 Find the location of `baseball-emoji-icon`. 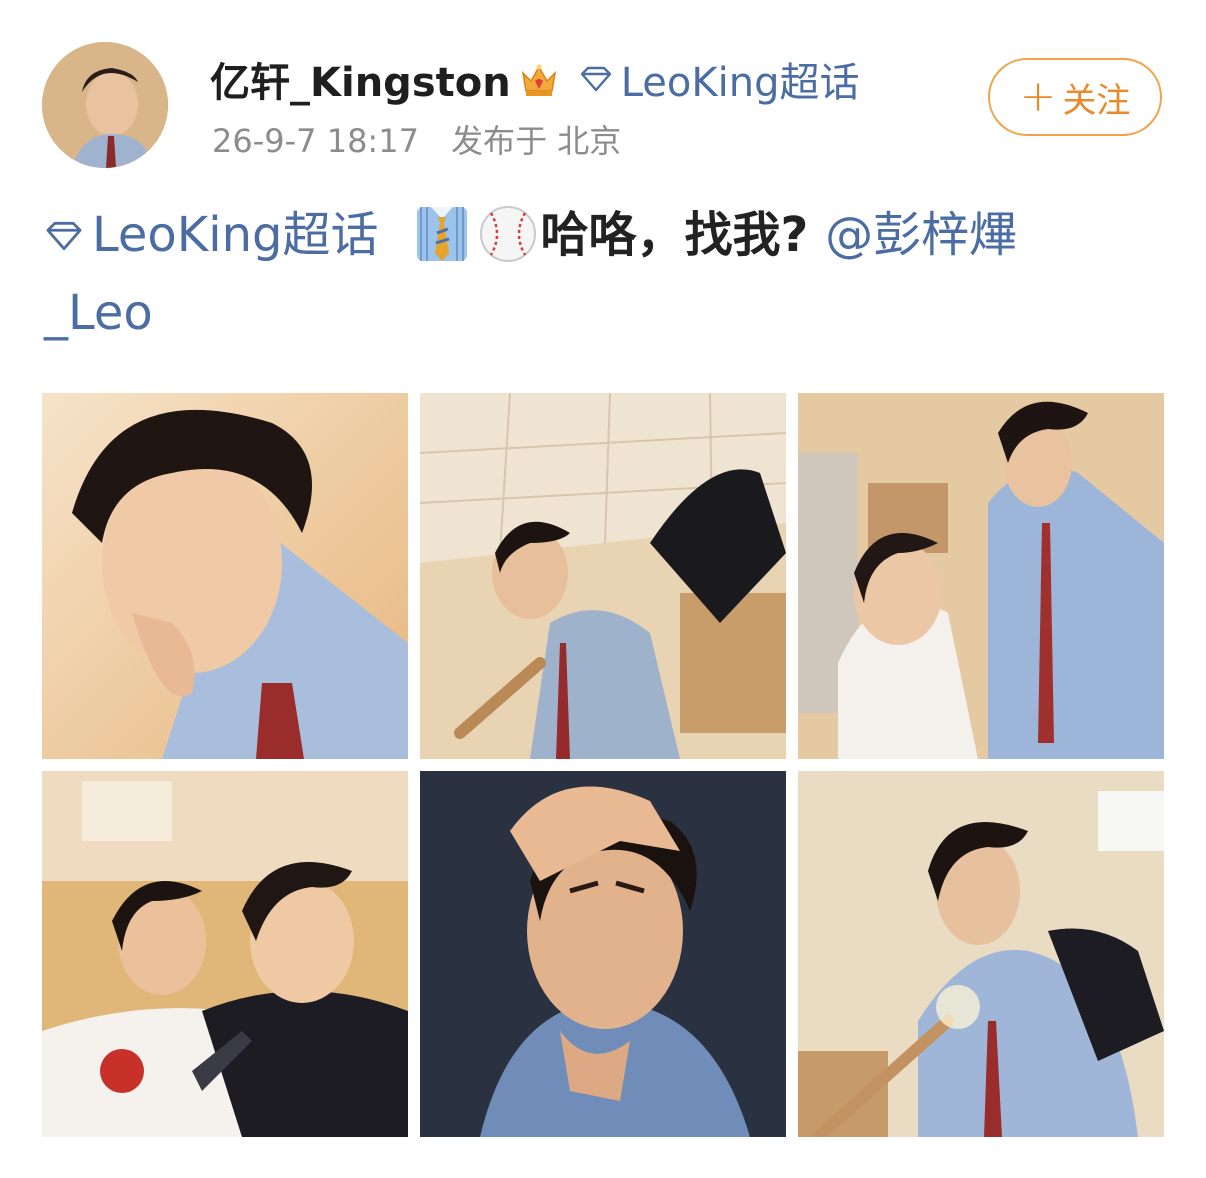

baseball-emoji-icon is located at coordinates (508, 234).